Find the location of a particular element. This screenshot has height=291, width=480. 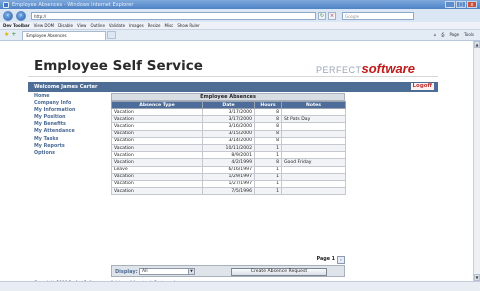

table-header-row: Absence Type Date Hours Notes is located at coordinates (228, 105).